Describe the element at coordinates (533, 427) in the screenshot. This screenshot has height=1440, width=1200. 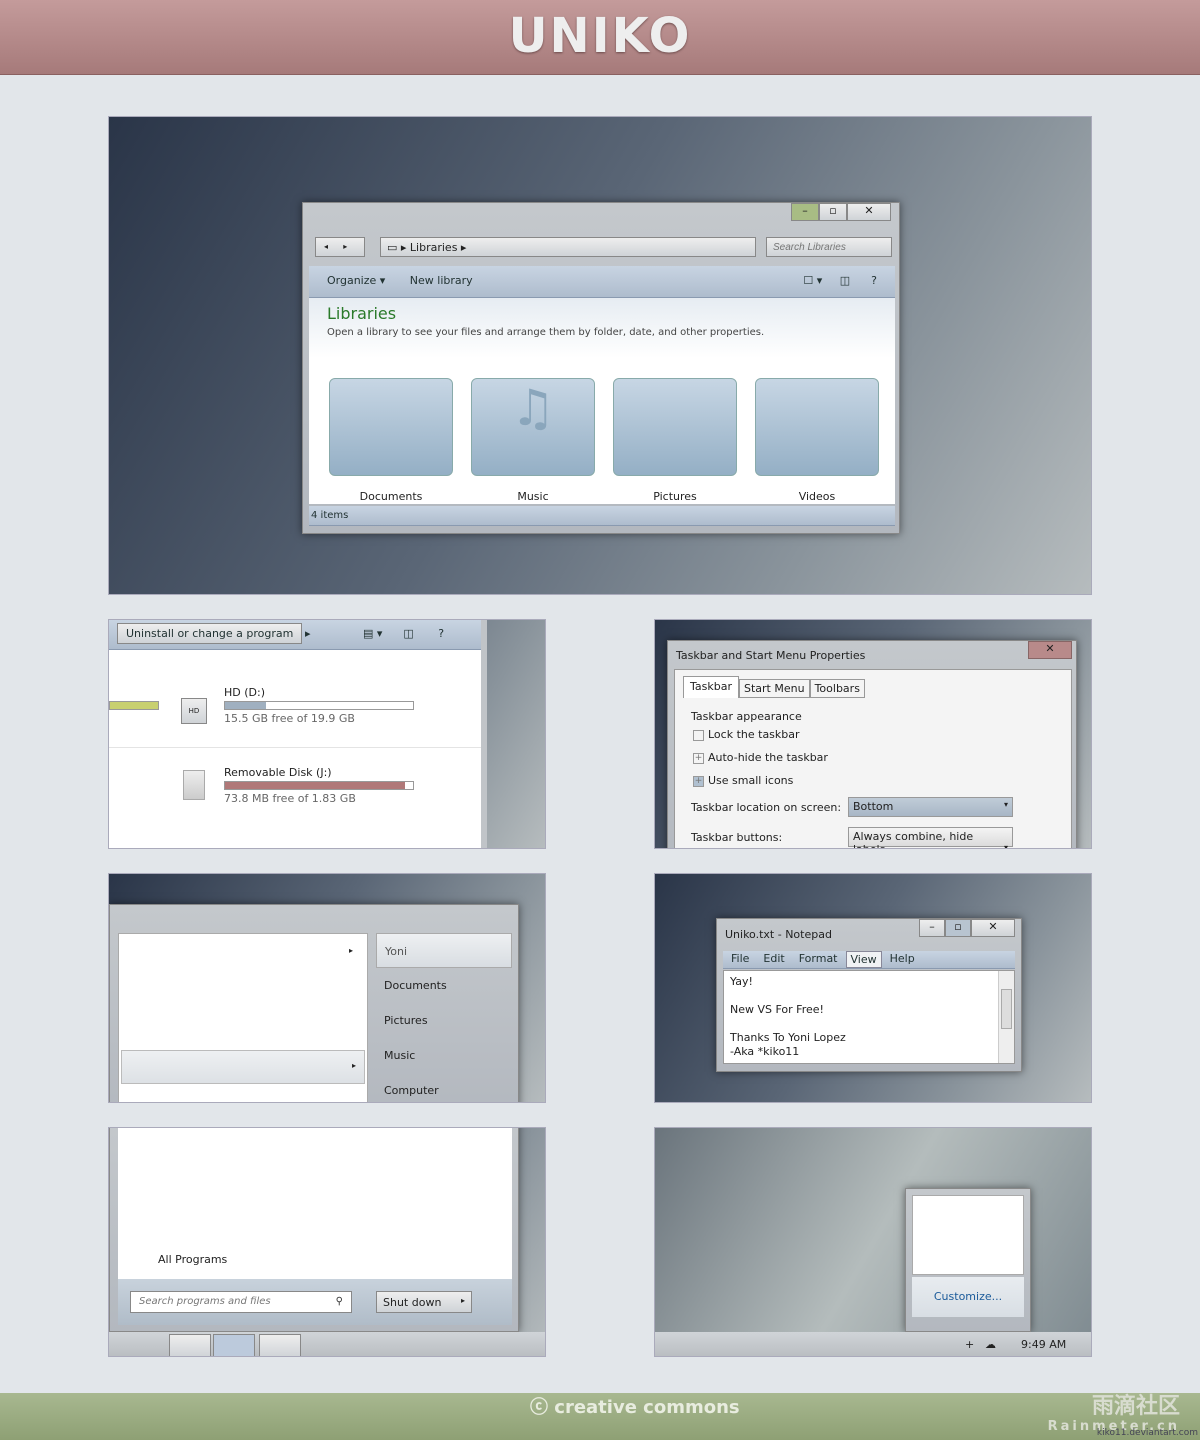
I see `music-note-icon: ♫` at that location.